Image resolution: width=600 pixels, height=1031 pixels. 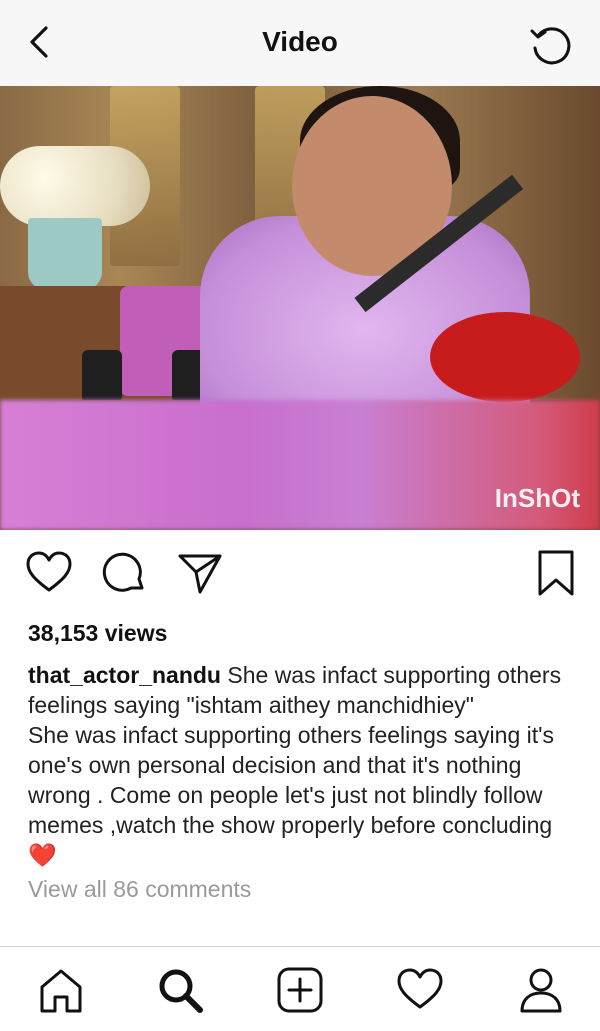 I want to click on flowers, so click(x=75, y=186).